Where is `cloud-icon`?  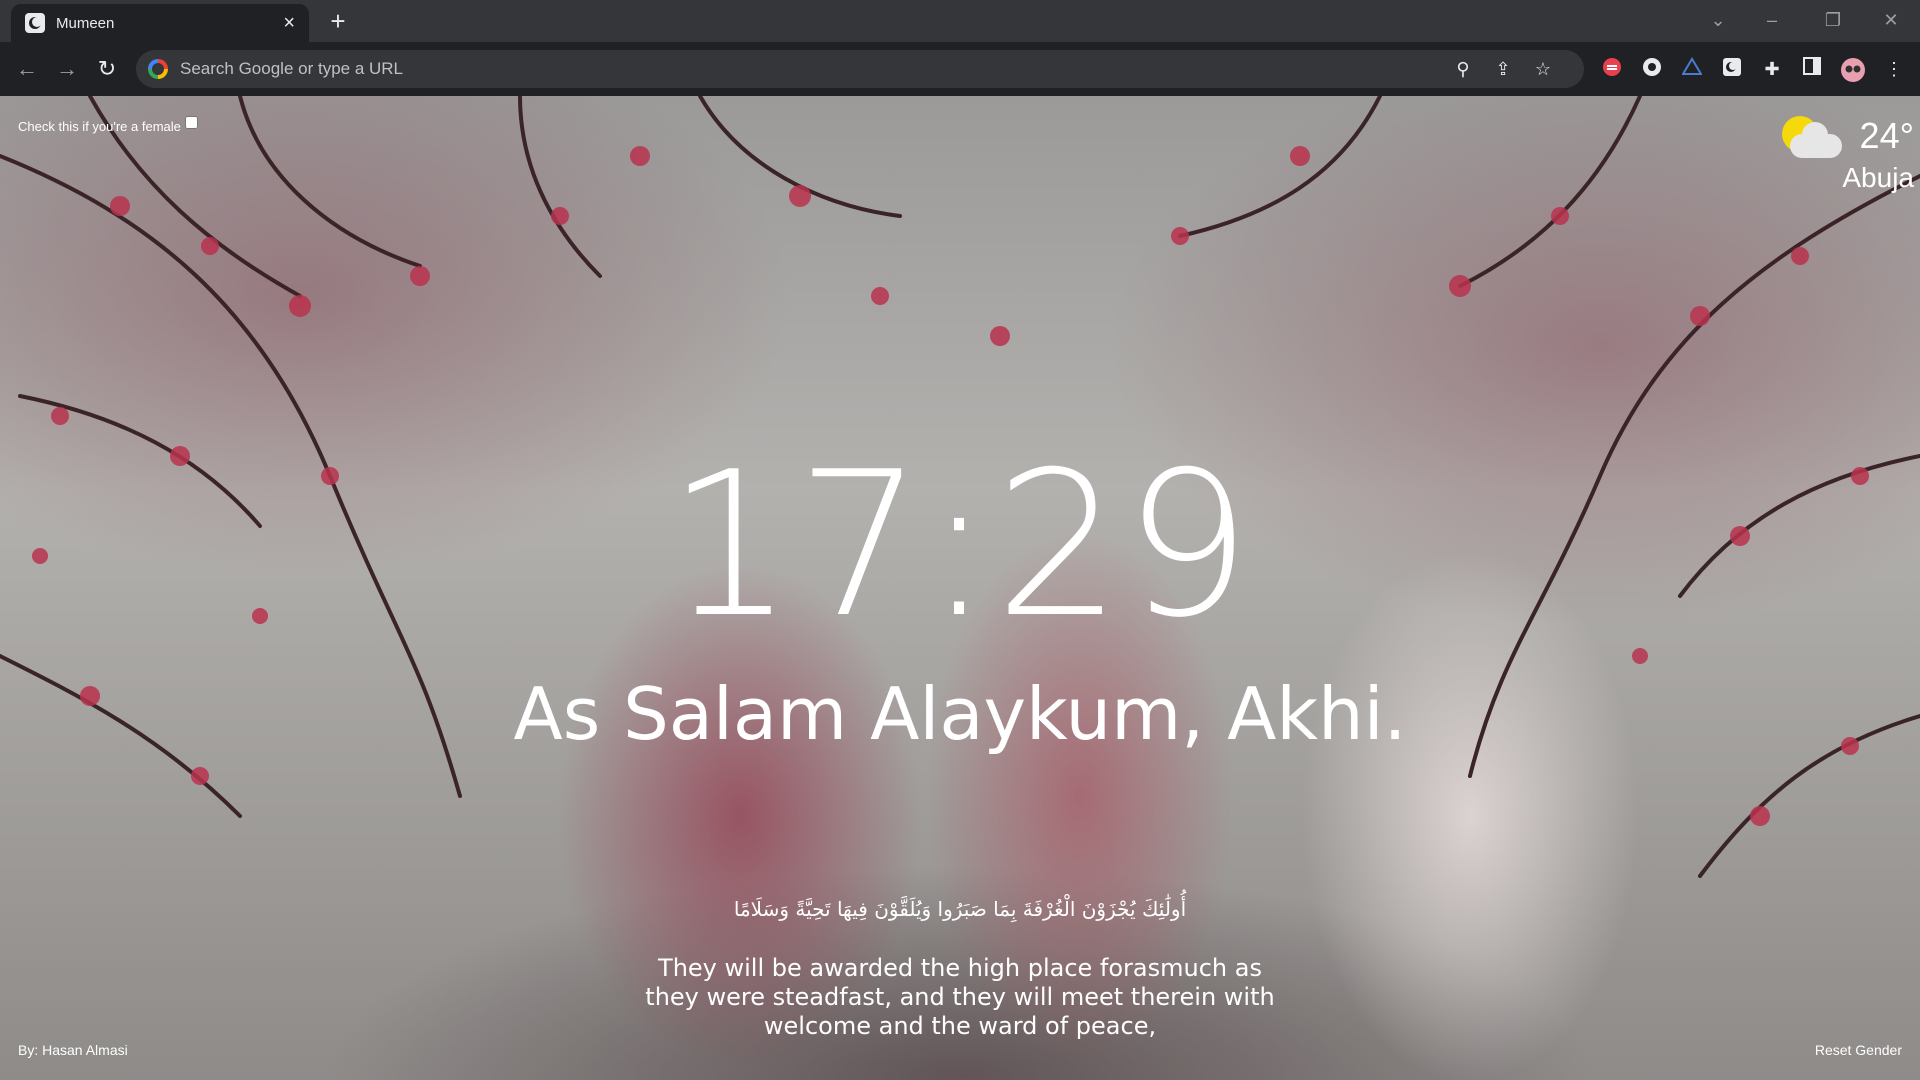 cloud-icon is located at coordinates (1816, 140).